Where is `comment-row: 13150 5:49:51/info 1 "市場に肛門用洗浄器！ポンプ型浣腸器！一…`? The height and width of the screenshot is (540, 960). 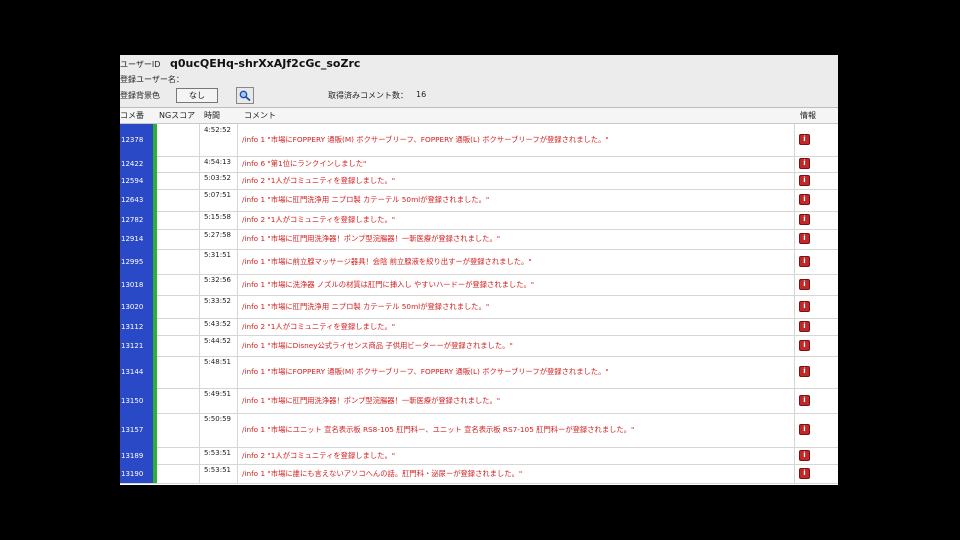 comment-row: 13150 5:49:51/info 1 "市場に肛門用洗浄器！ポンプ型浣腸器！一… is located at coordinates (479, 401).